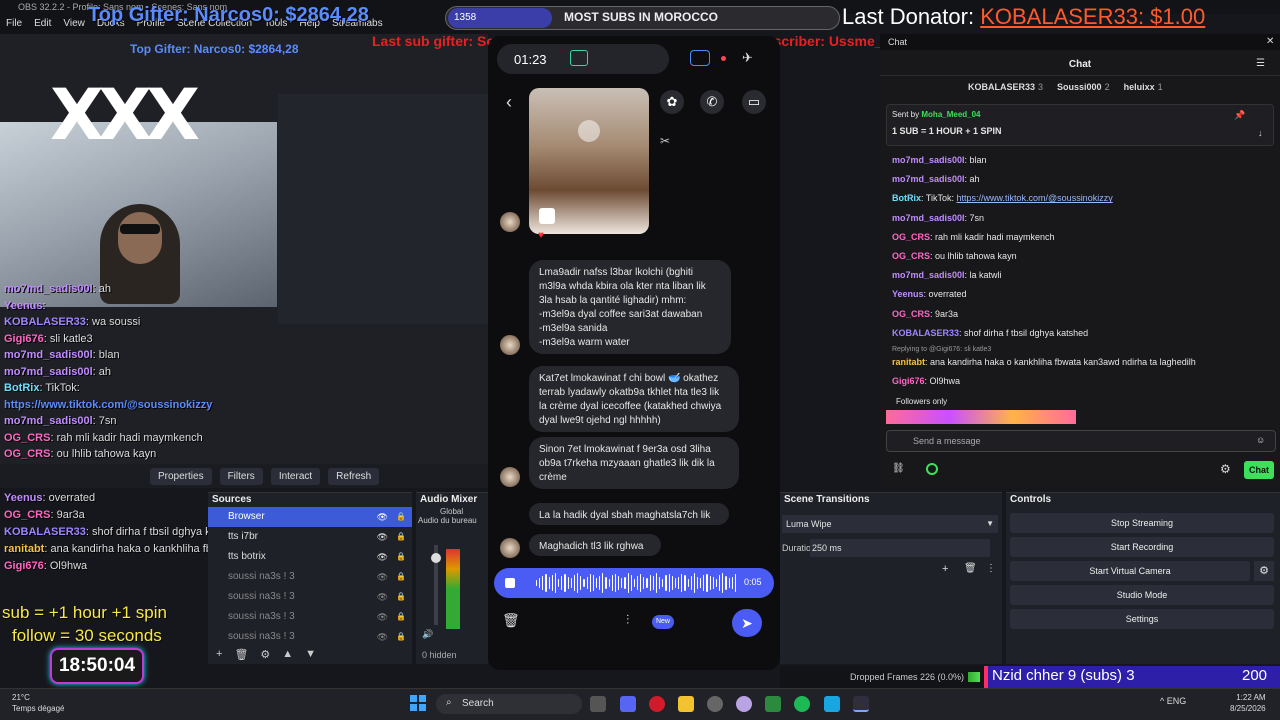 The height and width of the screenshot is (720, 1280). What do you see at coordinates (595, 545) in the screenshot?
I see `message-bubble-5: Maghadich tl3 lik rghwa` at bounding box center [595, 545].